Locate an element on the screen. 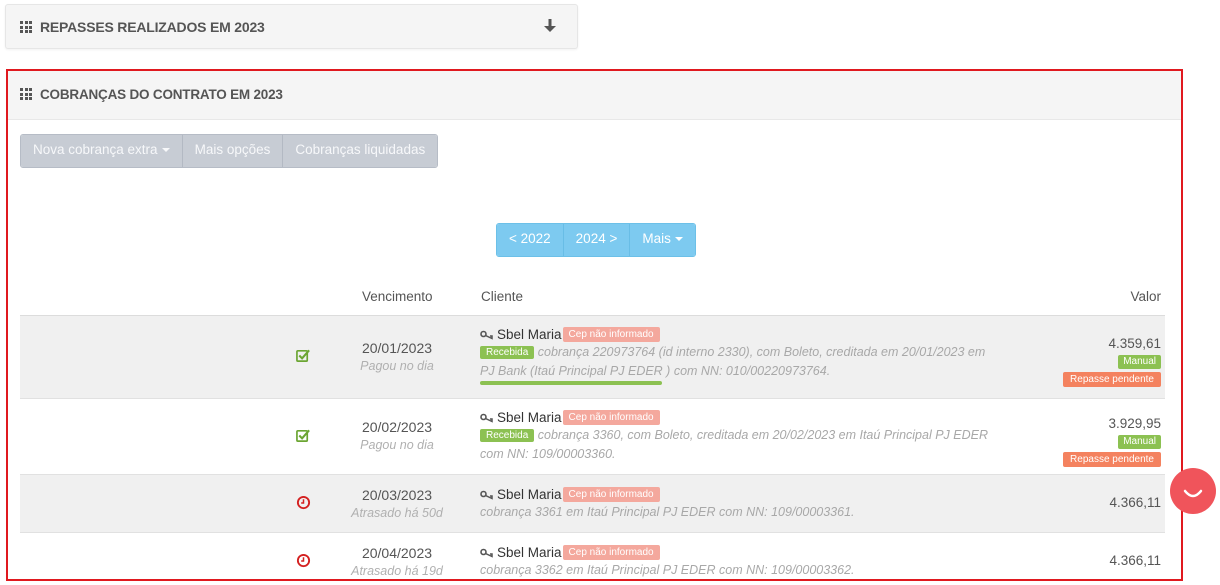 The height and width of the screenshot is (585, 1220). vencimento-cell: 20/03/2023 Atrasado há 50d is located at coordinates (397, 503).